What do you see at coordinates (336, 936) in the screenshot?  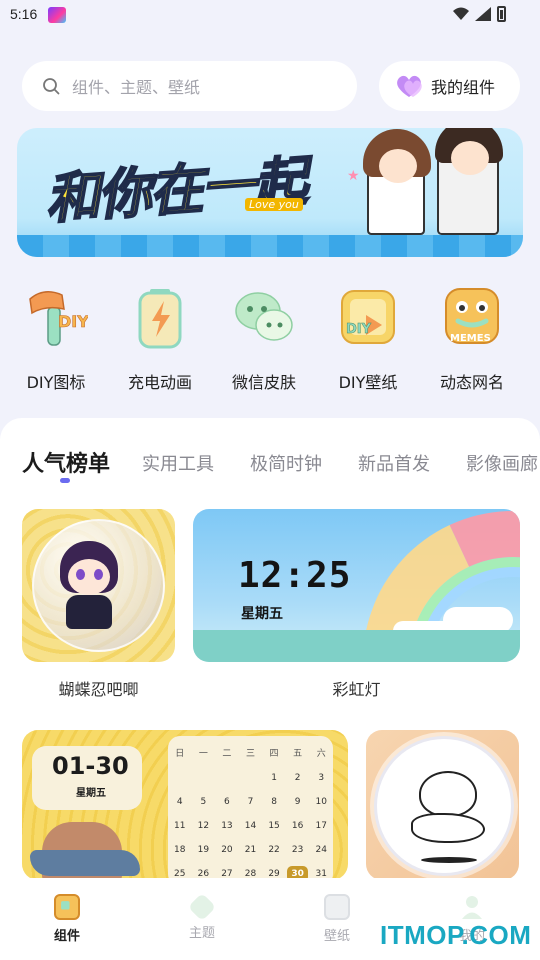 I see `nav-label: 壁纸` at bounding box center [336, 936].